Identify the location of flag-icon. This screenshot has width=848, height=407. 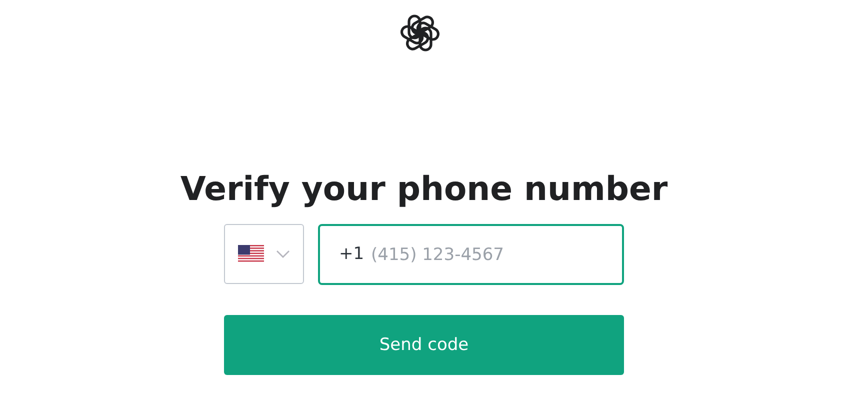
(251, 254).